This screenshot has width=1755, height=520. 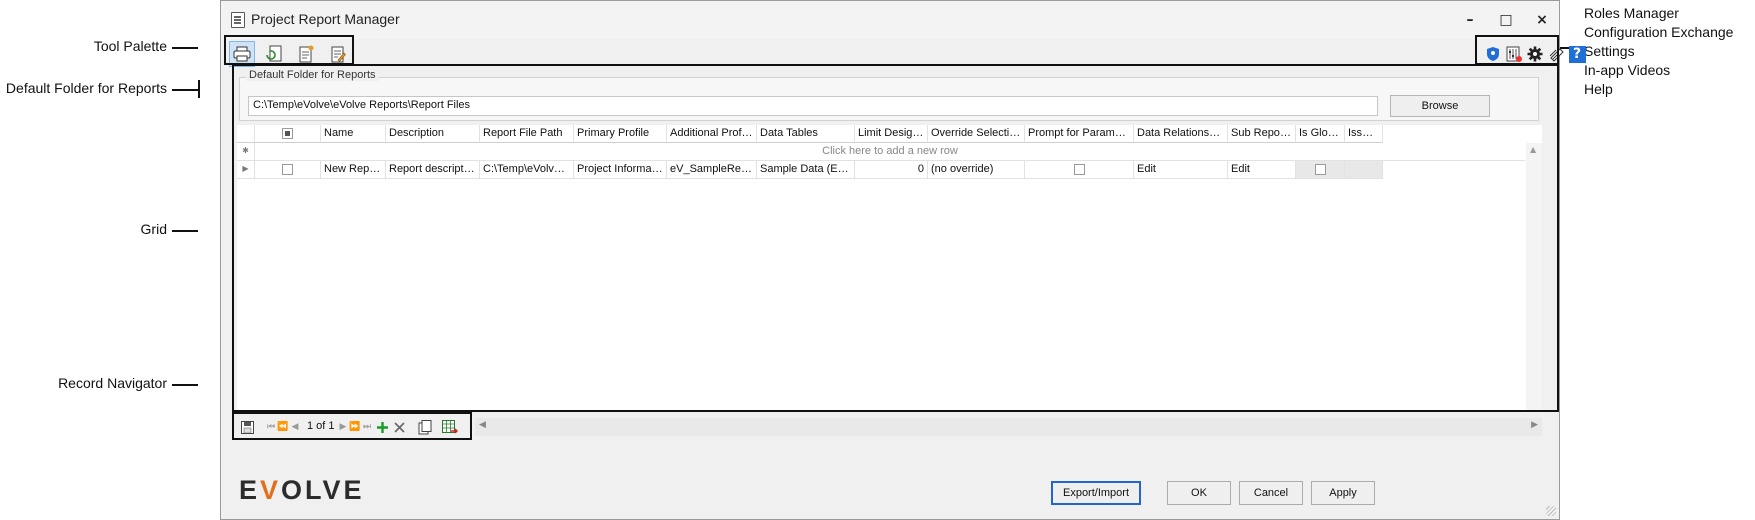 What do you see at coordinates (1542, 20) in the screenshot?
I see `close-button: ×` at bounding box center [1542, 20].